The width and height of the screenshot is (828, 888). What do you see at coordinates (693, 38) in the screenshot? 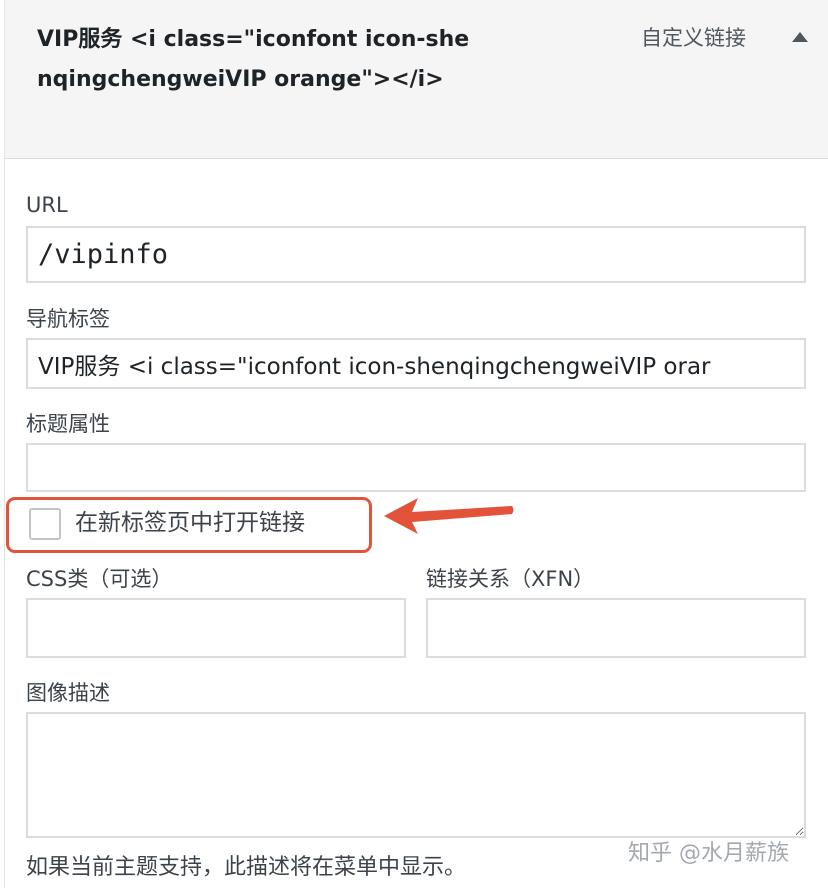
I see `menu-item-type: 自定义链接` at bounding box center [693, 38].